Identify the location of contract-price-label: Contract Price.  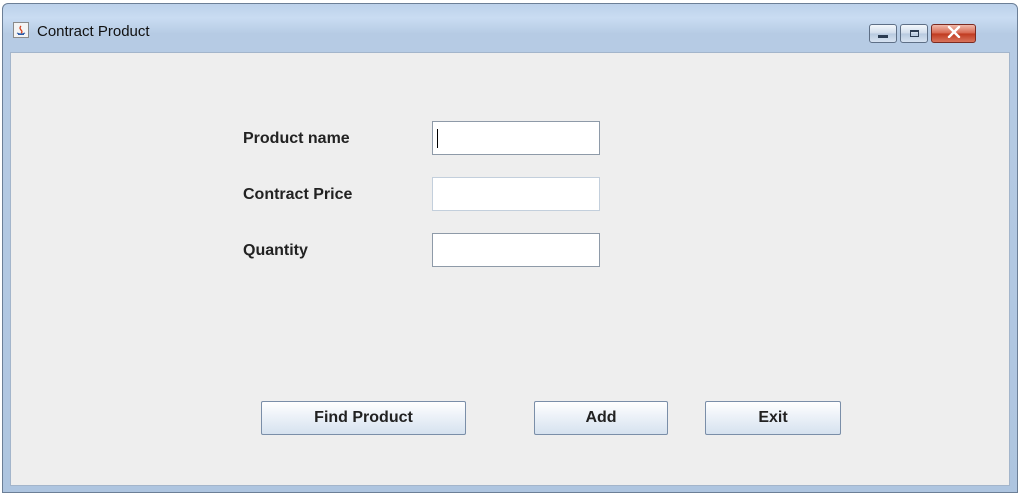
(298, 194).